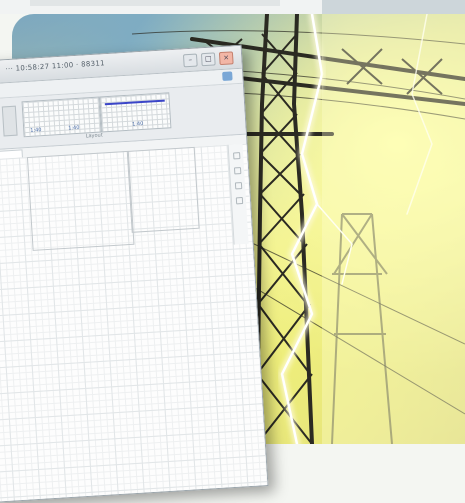 The width and height of the screenshot is (465, 503). Describe the element at coordinates (9, 121) in the screenshot. I see `ribbon-button` at that location.